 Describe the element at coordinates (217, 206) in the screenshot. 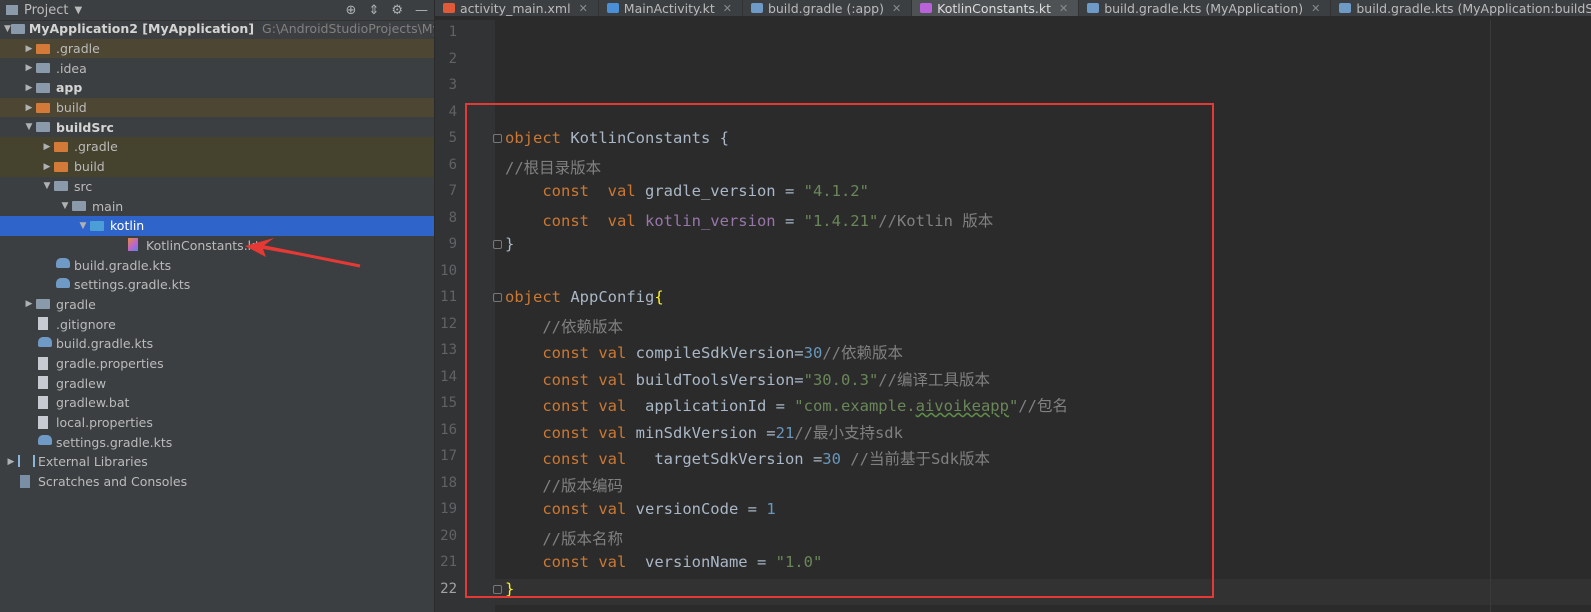

I see `tree-item: ▼ main` at that location.